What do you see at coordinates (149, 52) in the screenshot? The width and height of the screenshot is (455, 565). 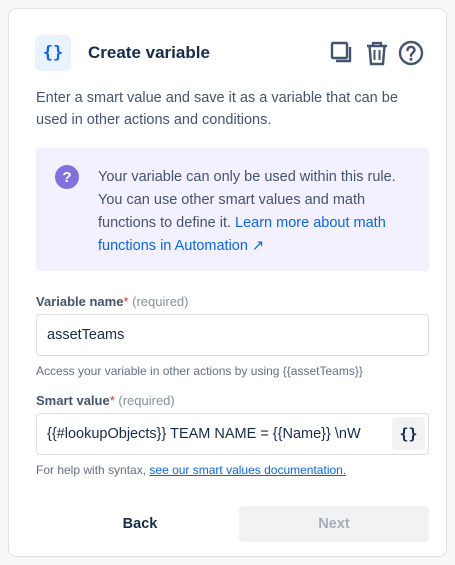 I see `panel-title: Create variable` at bounding box center [149, 52].